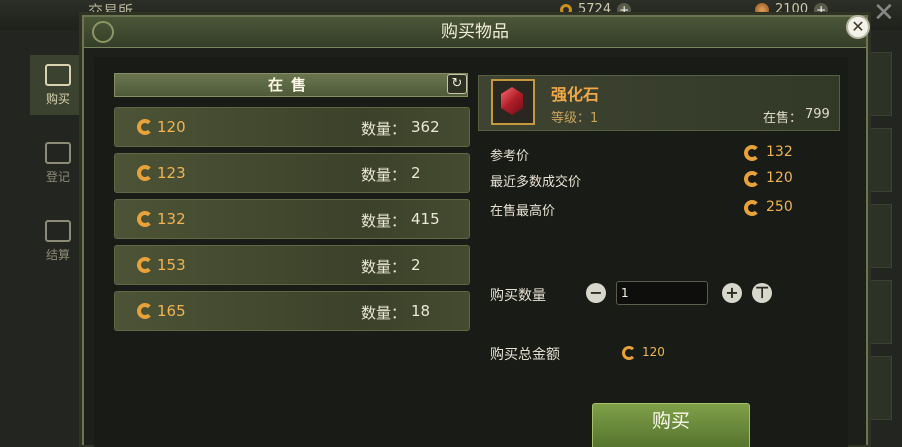  Describe the element at coordinates (653, 352) in the screenshot. I see `total-amount-value: 120` at that location.